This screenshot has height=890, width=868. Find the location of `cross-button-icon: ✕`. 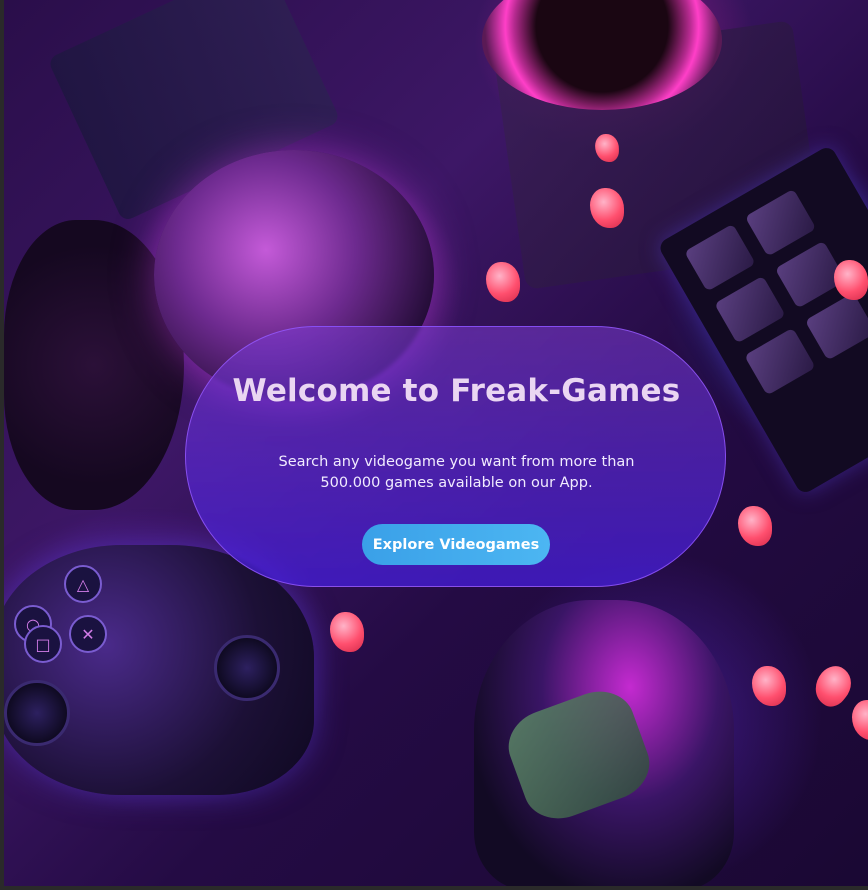

cross-button-icon: ✕ is located at coordinates (88, 634).